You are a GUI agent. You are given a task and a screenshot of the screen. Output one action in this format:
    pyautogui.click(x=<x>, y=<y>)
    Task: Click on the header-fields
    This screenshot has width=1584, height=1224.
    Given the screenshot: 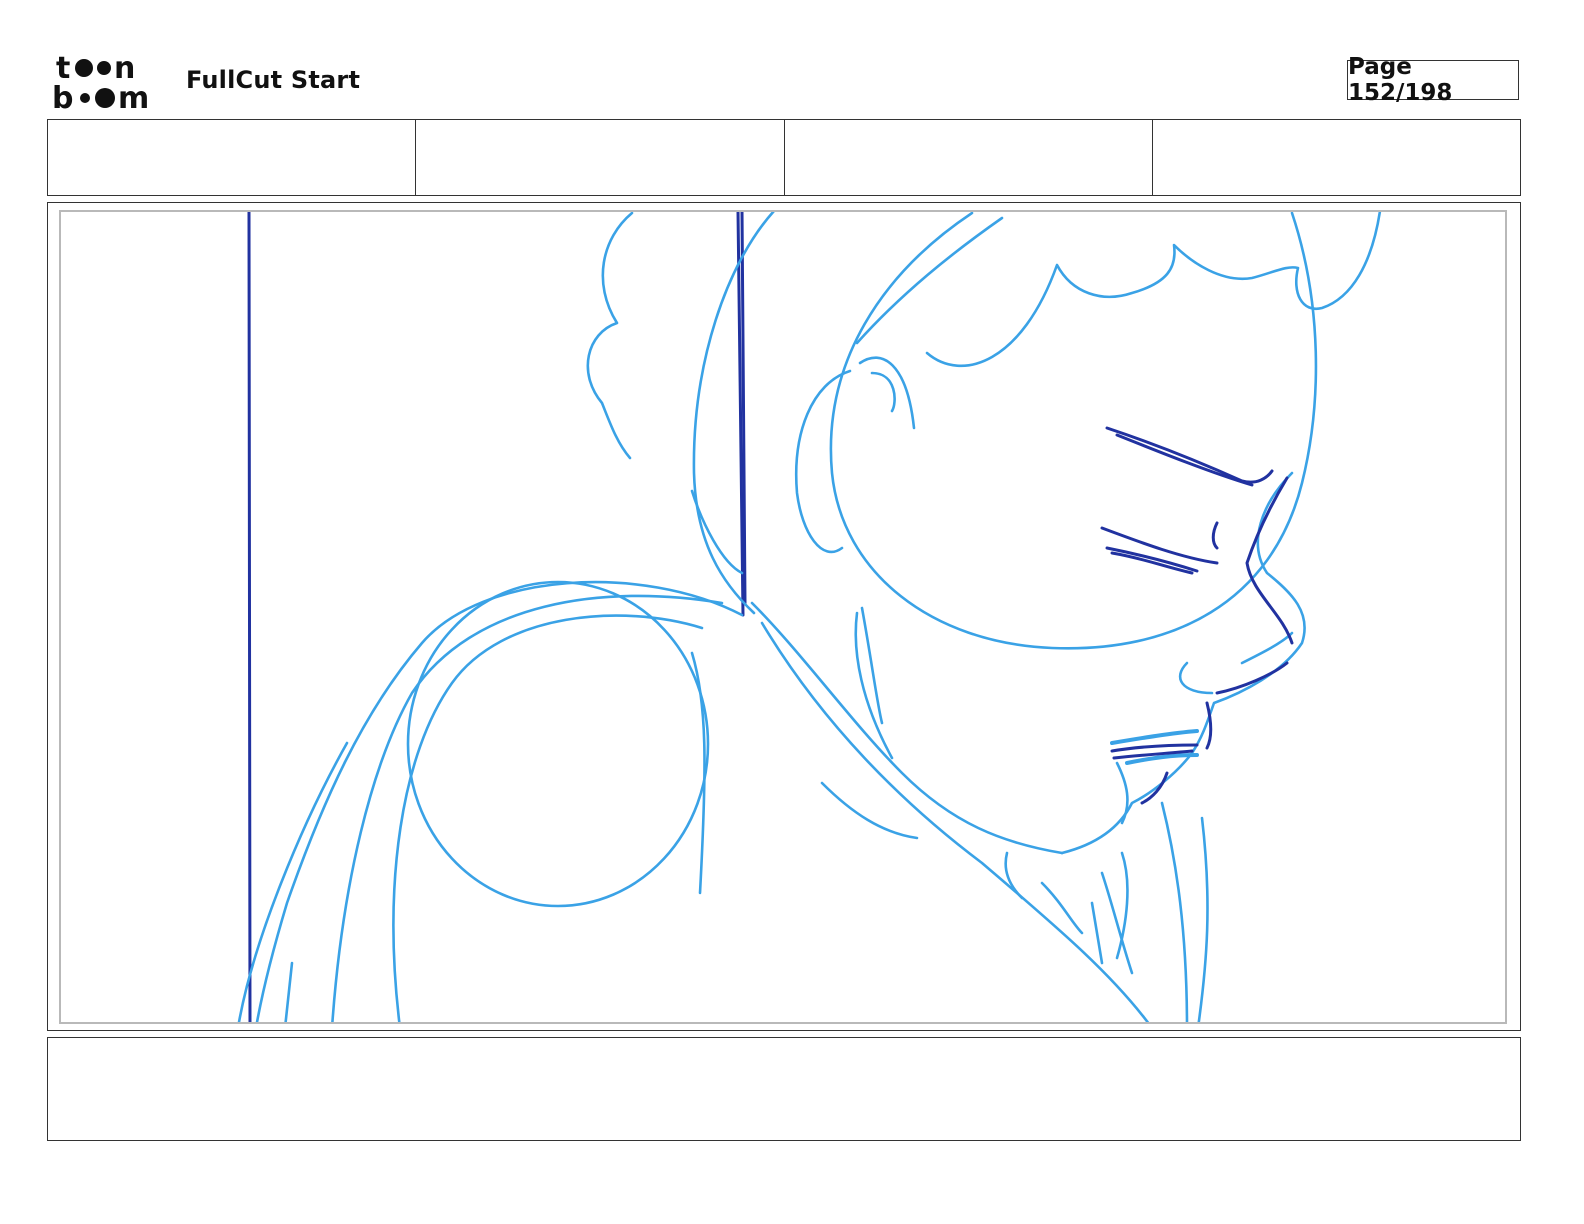 What is the action you would take?
    pyautogui.click(x=784, y=157)
    